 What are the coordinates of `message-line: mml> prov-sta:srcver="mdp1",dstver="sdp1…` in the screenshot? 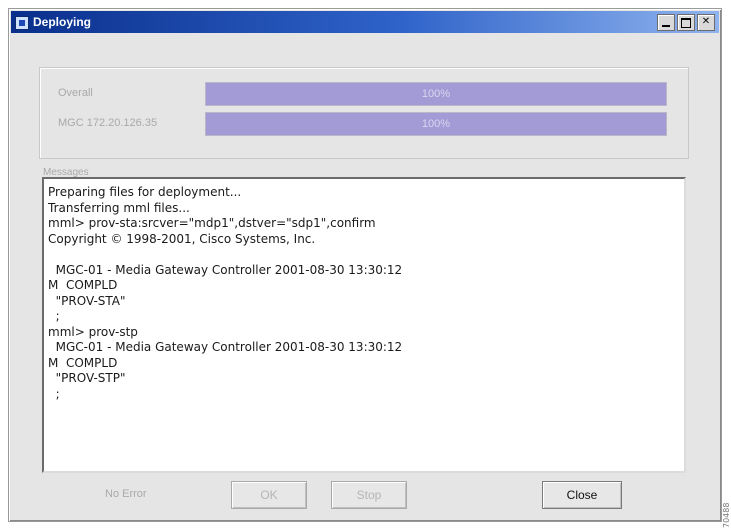 It's located at (212, 223).